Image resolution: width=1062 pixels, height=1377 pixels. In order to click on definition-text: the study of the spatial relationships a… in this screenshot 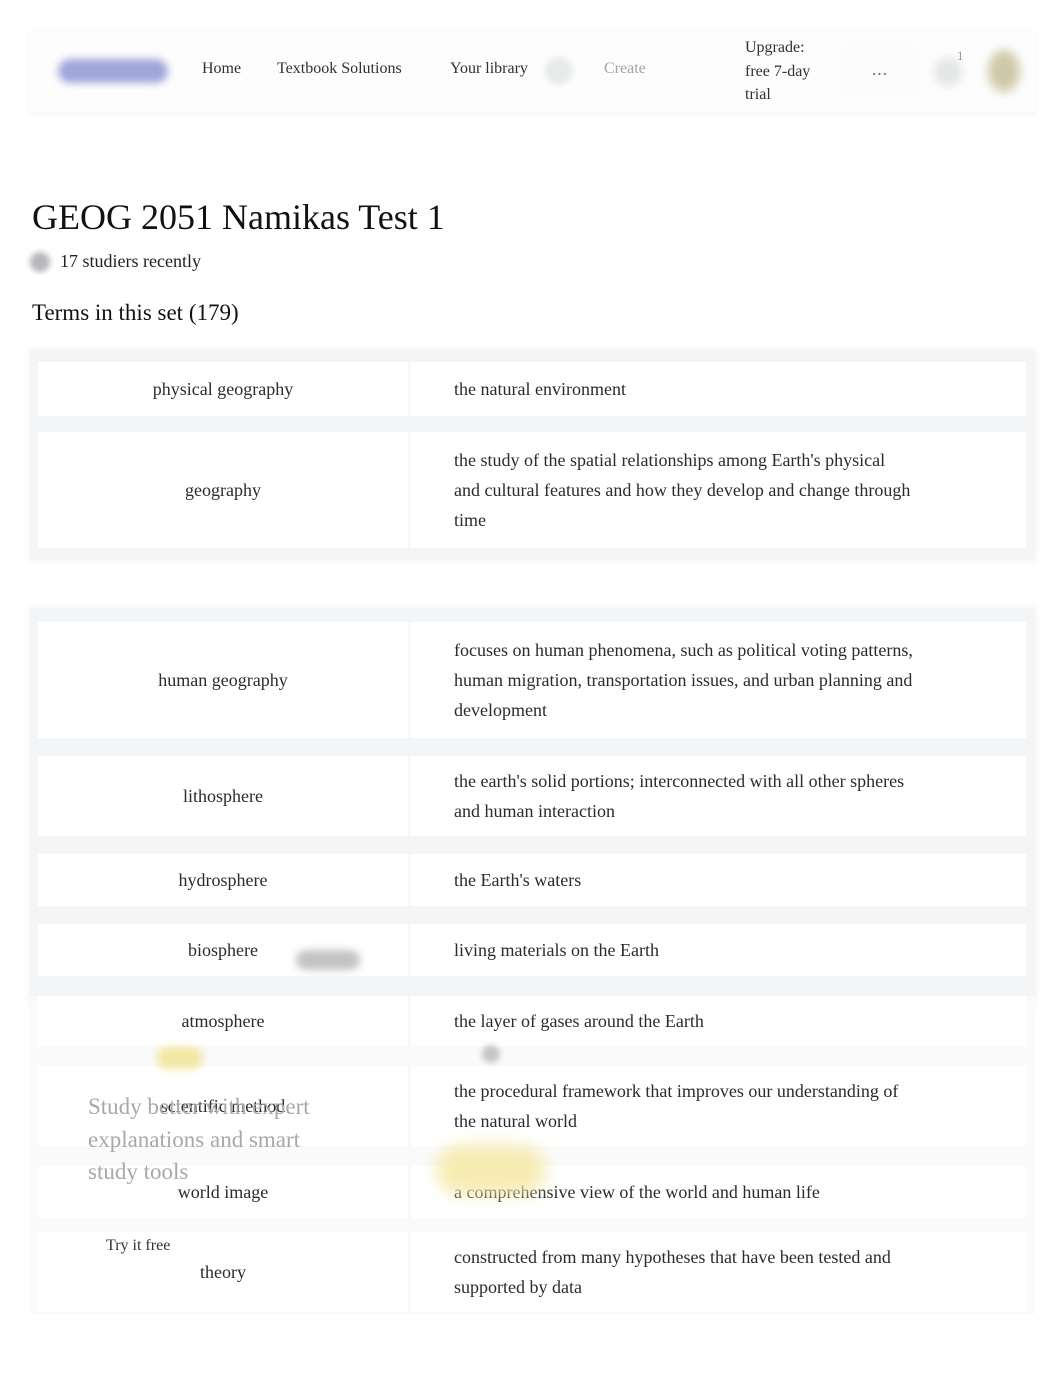, I will do `click(718, 490)`.